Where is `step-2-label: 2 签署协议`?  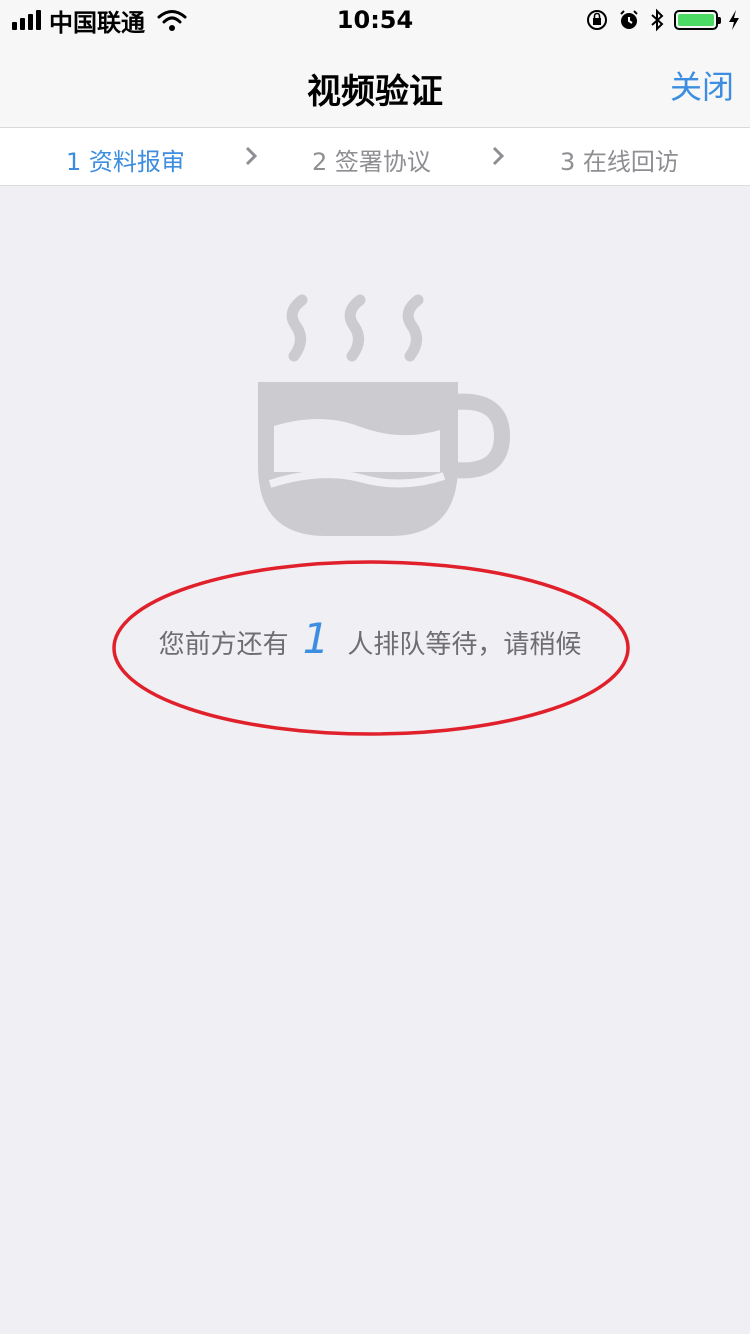
step-2-label: 2 签署协议 is located at coordinates (371, 162).